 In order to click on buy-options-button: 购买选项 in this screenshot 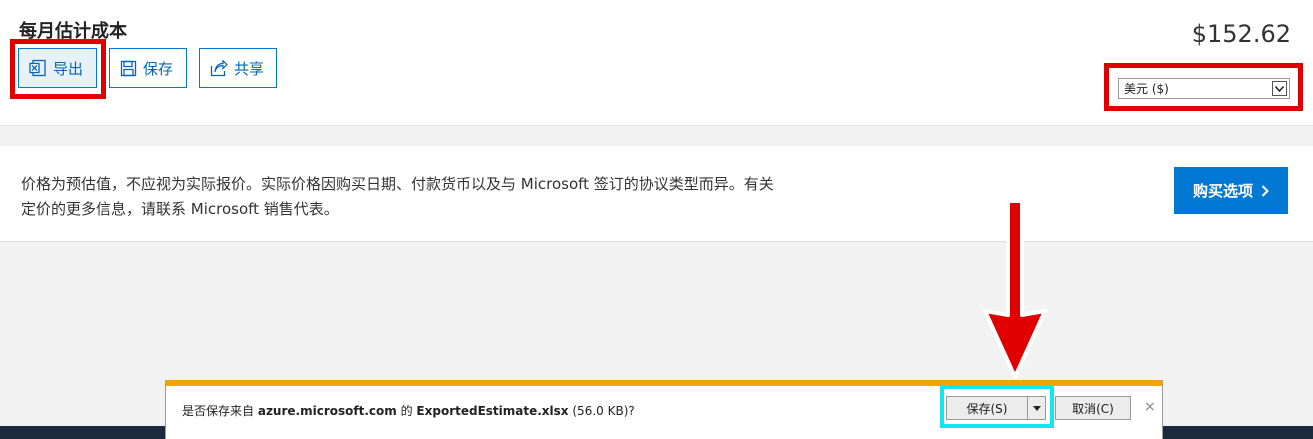, I will do `click(1231, 190)`.